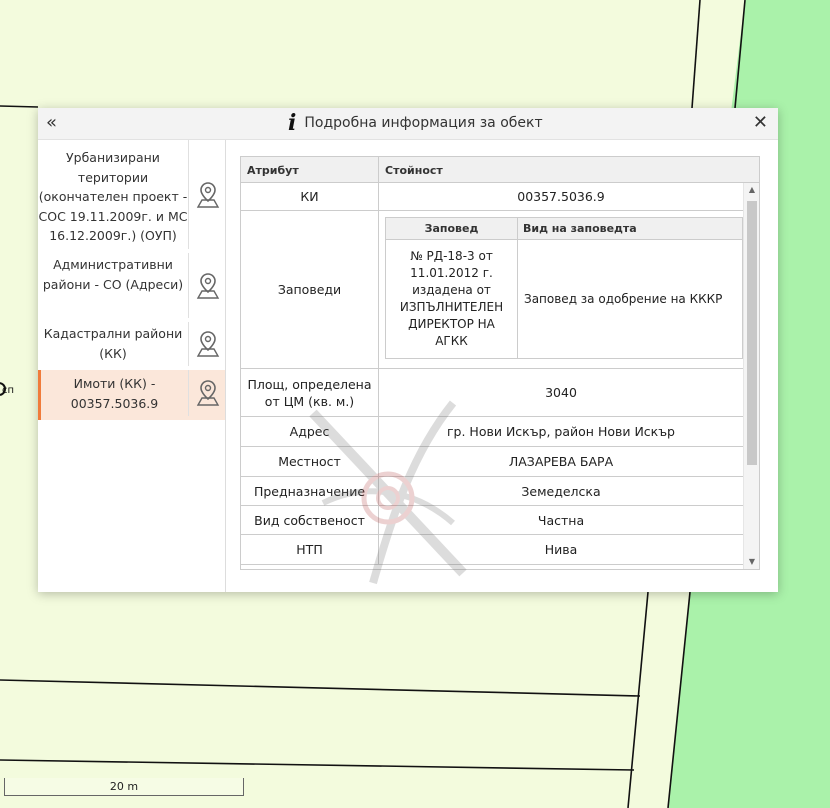  I want to click on sidebar-item-properties: Имоти (КК) - 00357.5036.9, so click(131, 395).